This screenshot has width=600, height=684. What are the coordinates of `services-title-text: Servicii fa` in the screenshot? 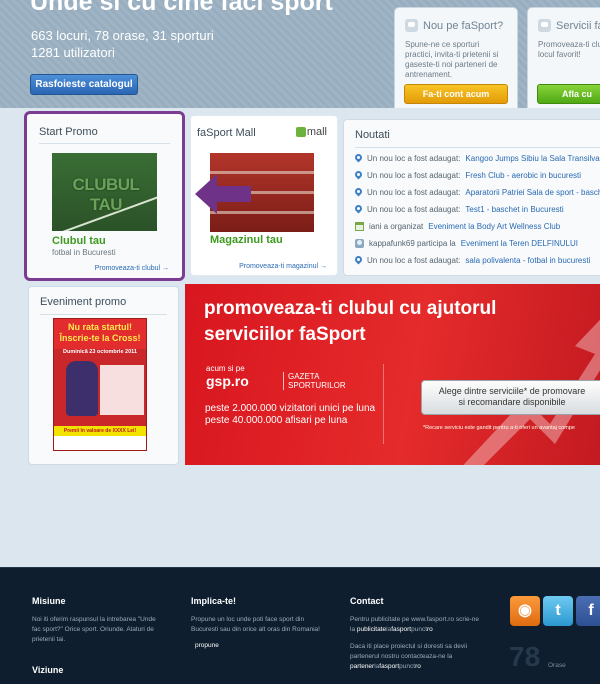 It's located at (578, 25).